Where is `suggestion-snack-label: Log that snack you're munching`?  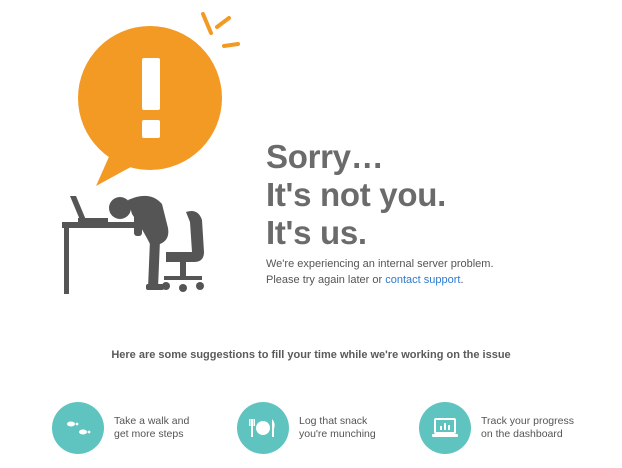 suggestion-snack-label: Log that snack you're munching is located at coordinates (354, 428).